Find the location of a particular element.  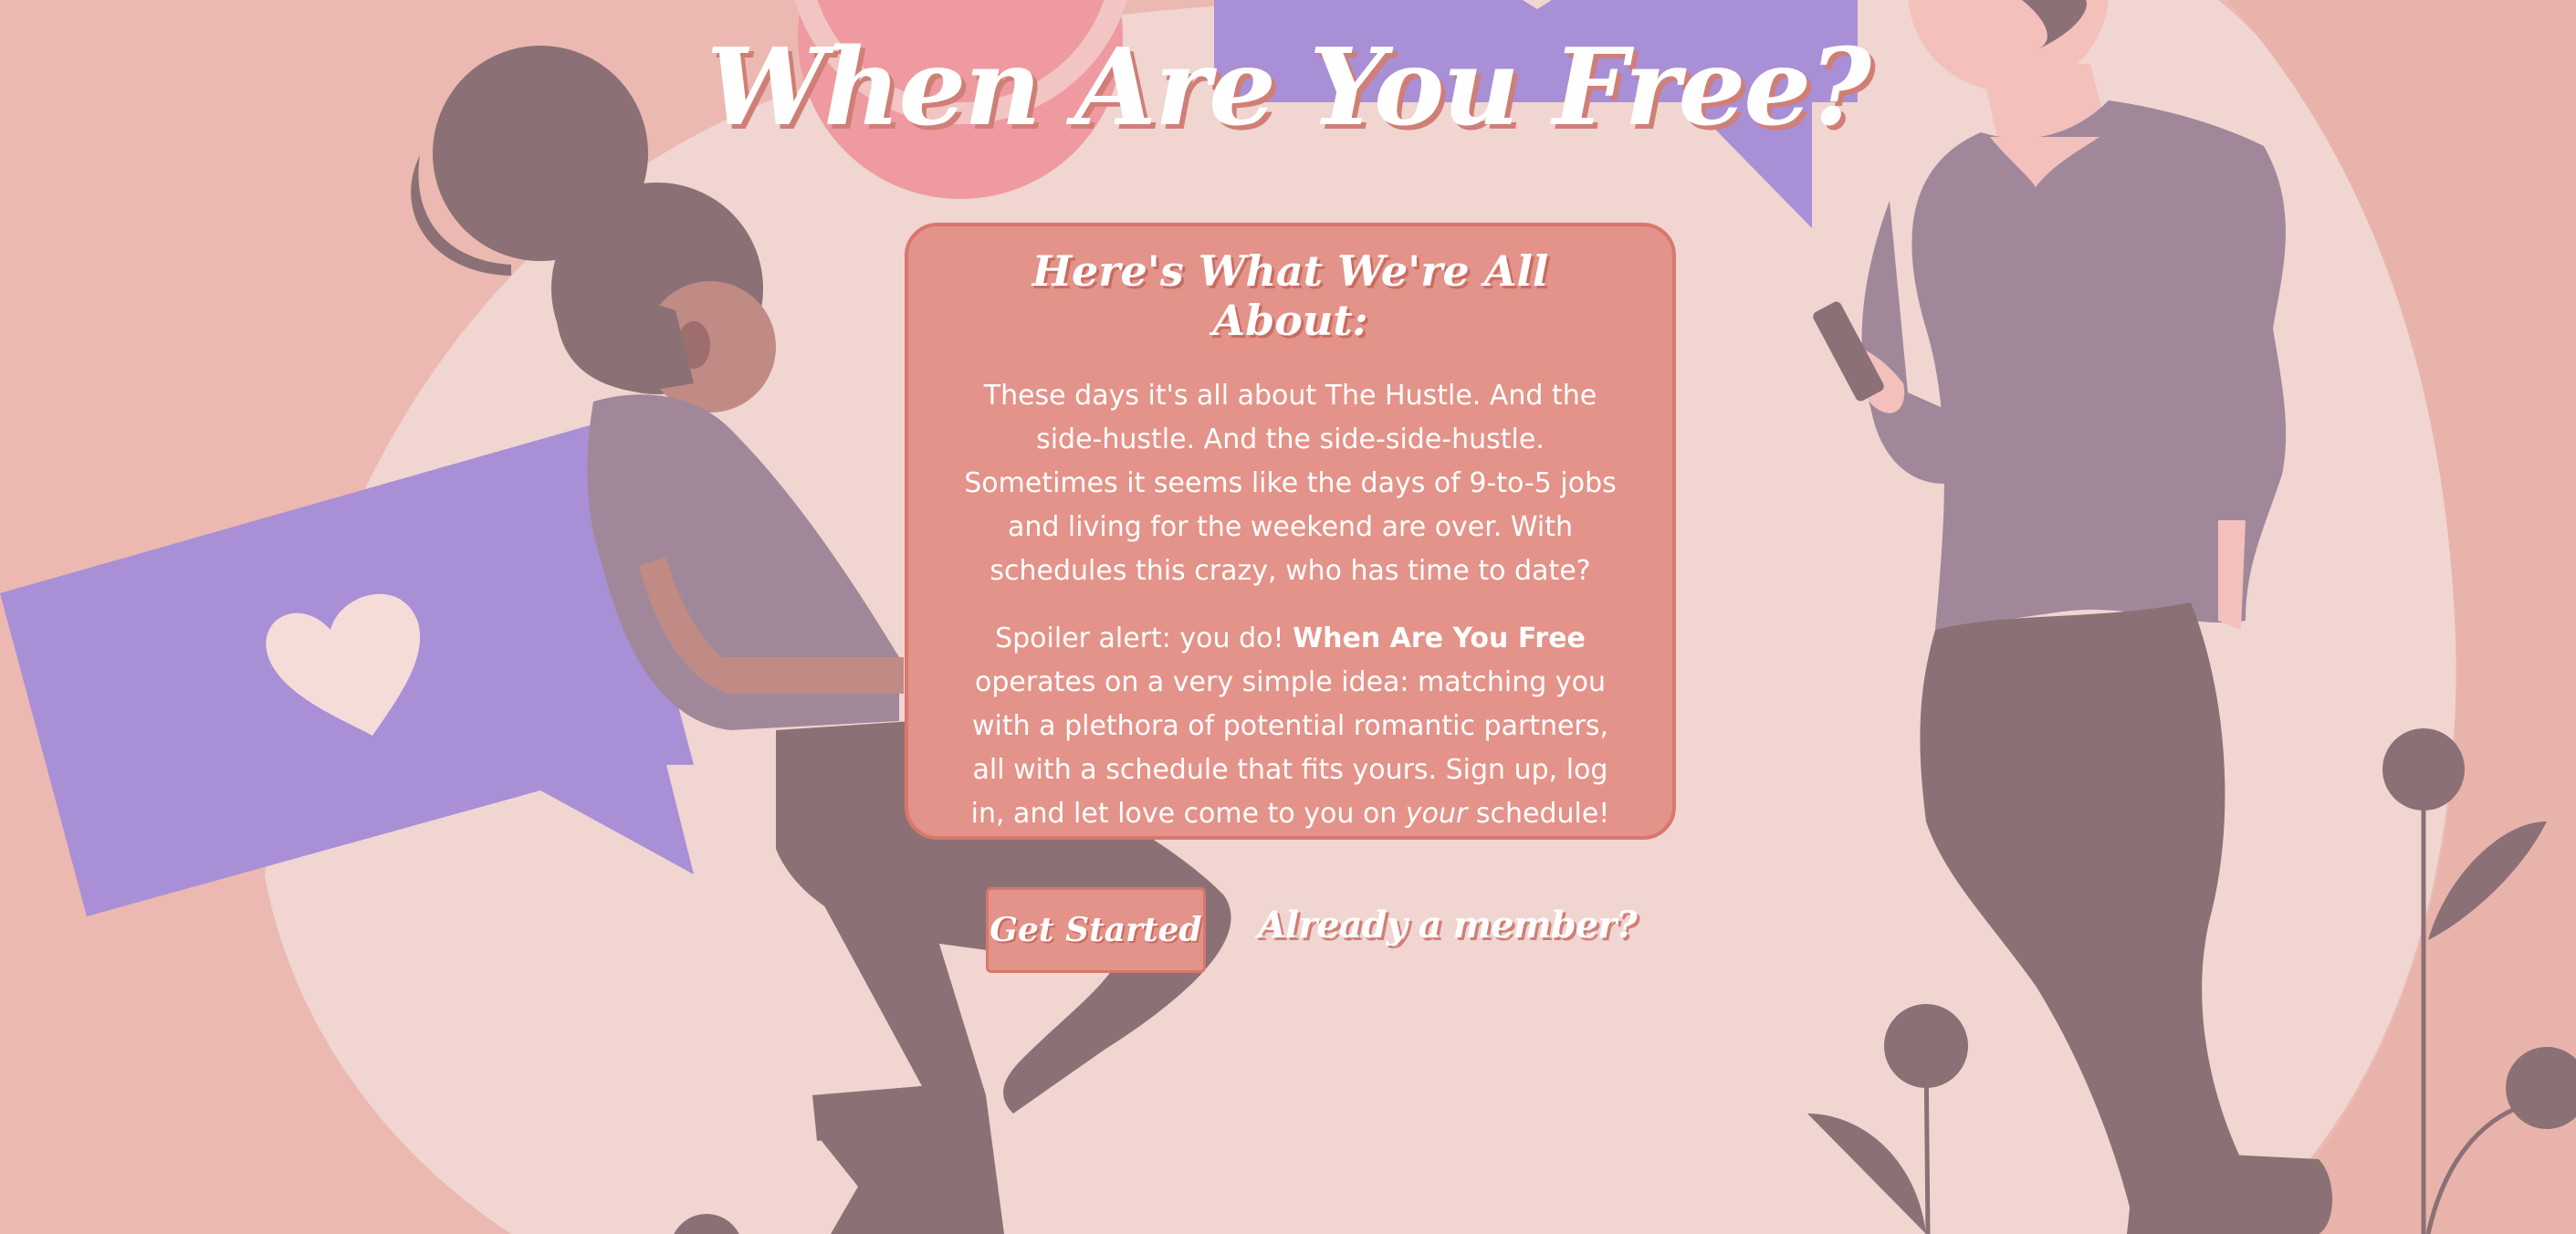

paragraph-2-intro: Spoiler alert: you do! is located at coordinates (1144, 638).